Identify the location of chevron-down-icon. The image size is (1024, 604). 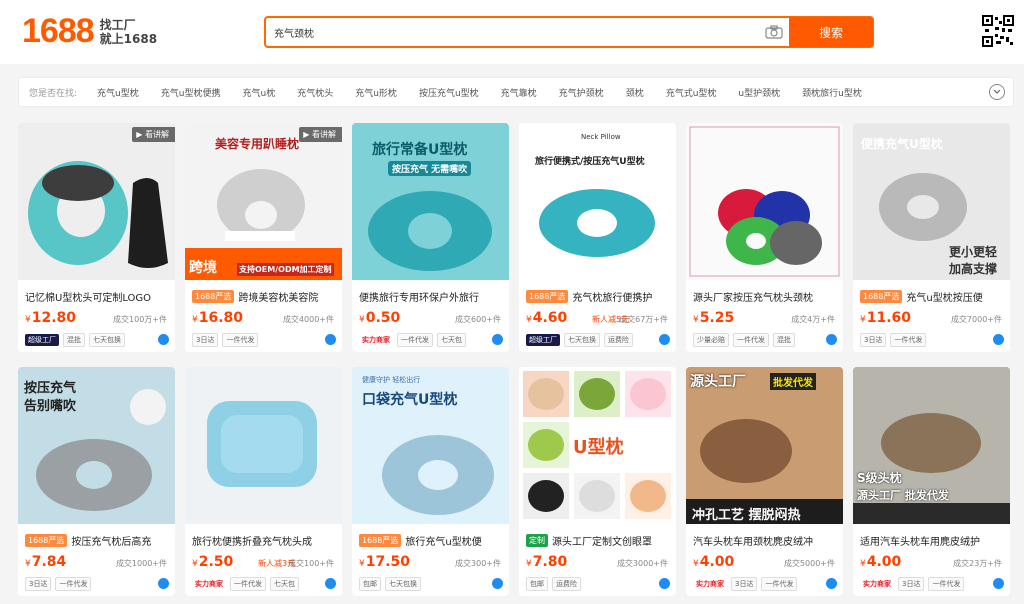
(997, 92).